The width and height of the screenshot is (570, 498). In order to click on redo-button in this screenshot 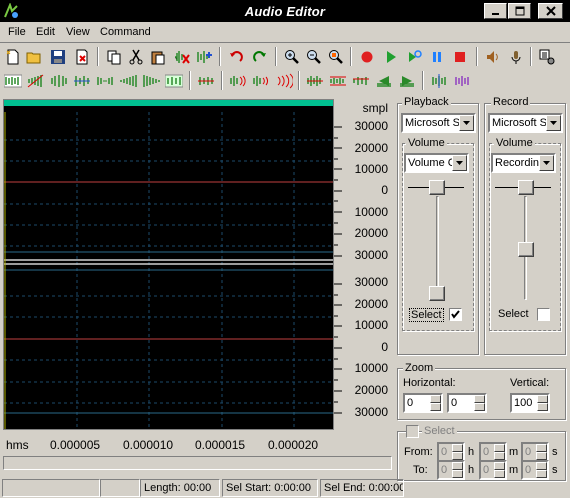, I will do `click(260, 57)`.